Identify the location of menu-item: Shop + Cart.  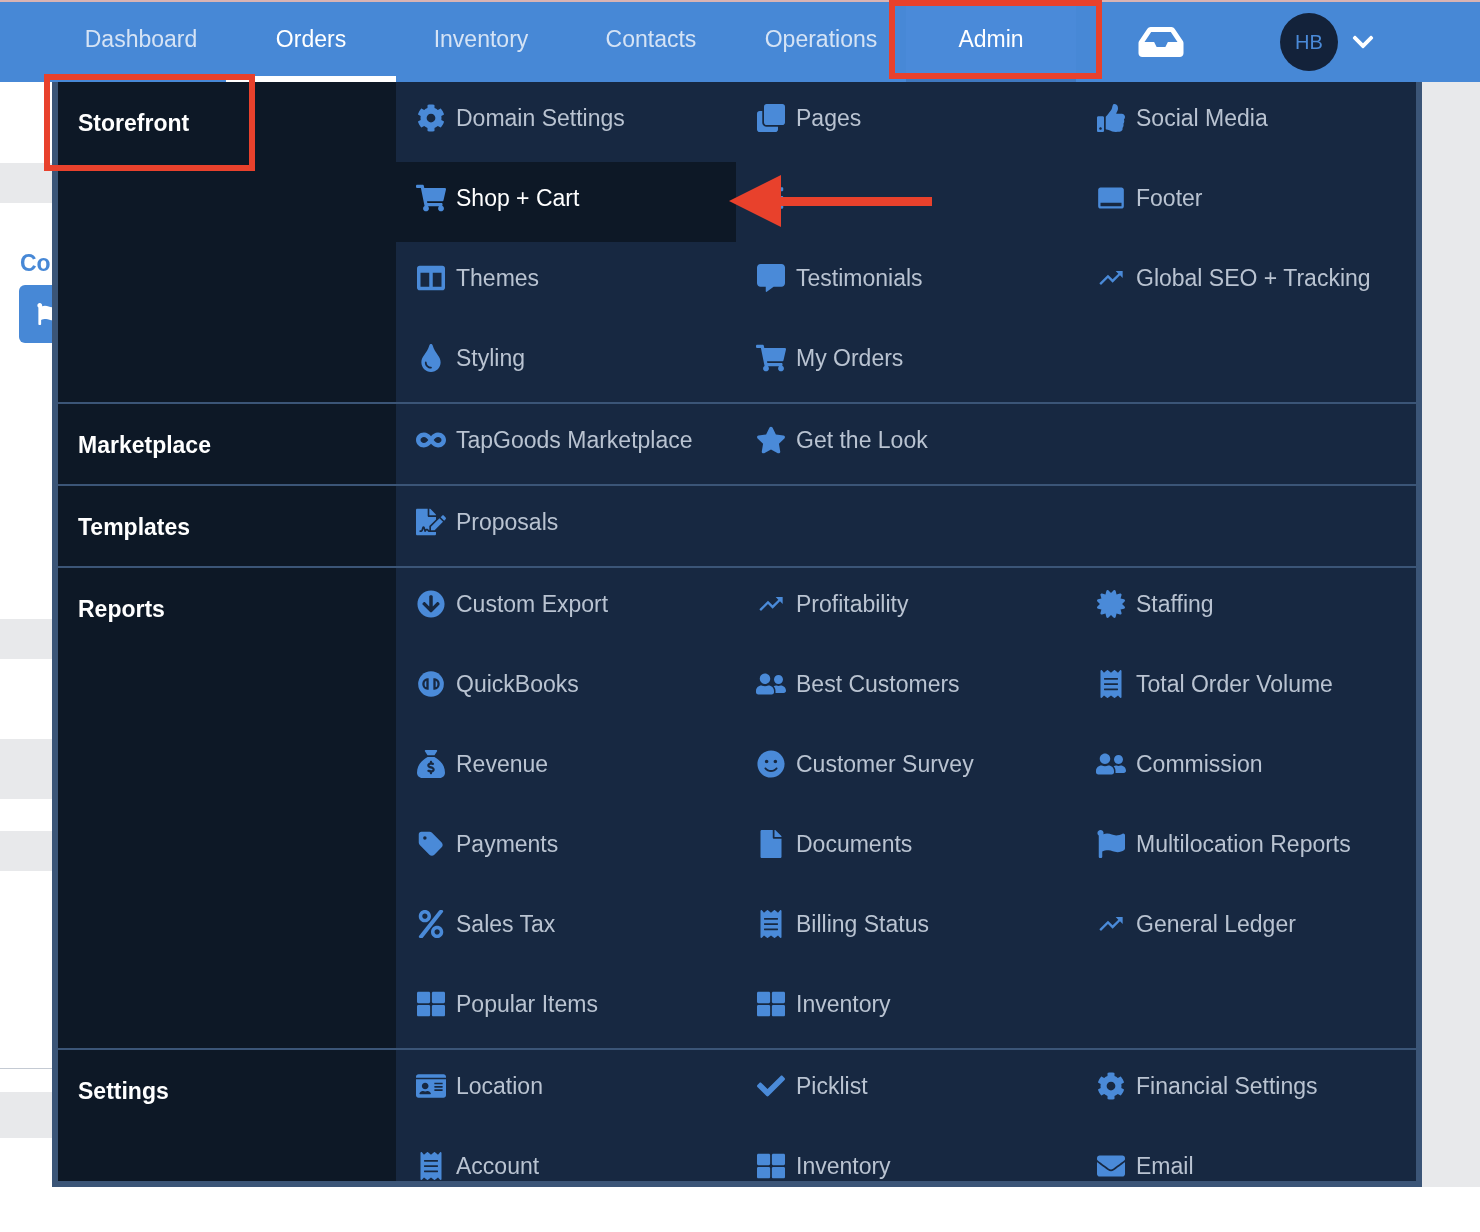
(566, 202).